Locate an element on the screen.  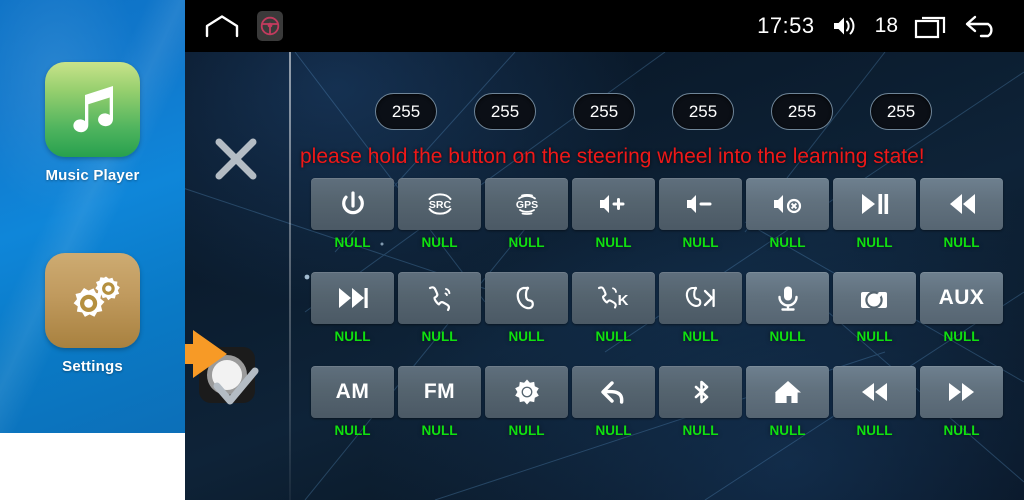
status-bar-left is located at coordinates (234, 26).